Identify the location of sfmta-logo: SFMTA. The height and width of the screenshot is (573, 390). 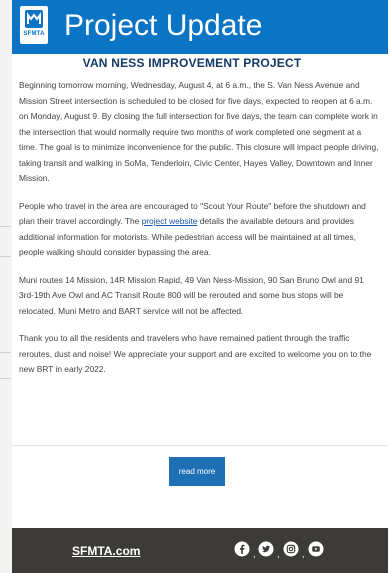
(34, 25).